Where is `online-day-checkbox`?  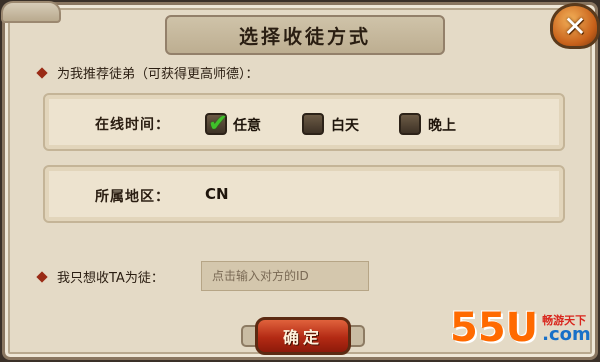
online-day-checkbox is located at coordinates (313, 124).